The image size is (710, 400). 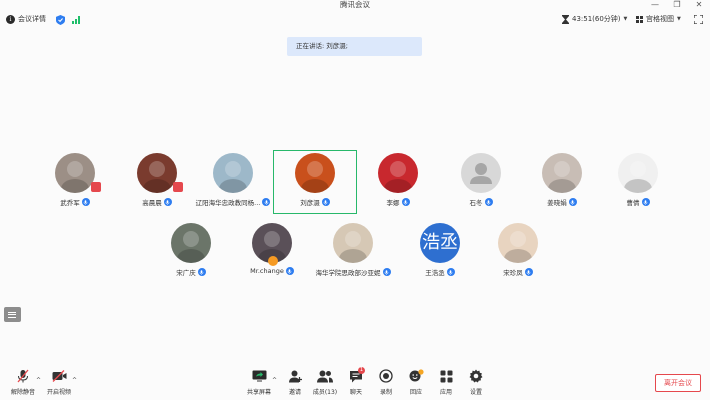 I want to click on participant-tile: 姜晓娟, so click(x=562, y=182).